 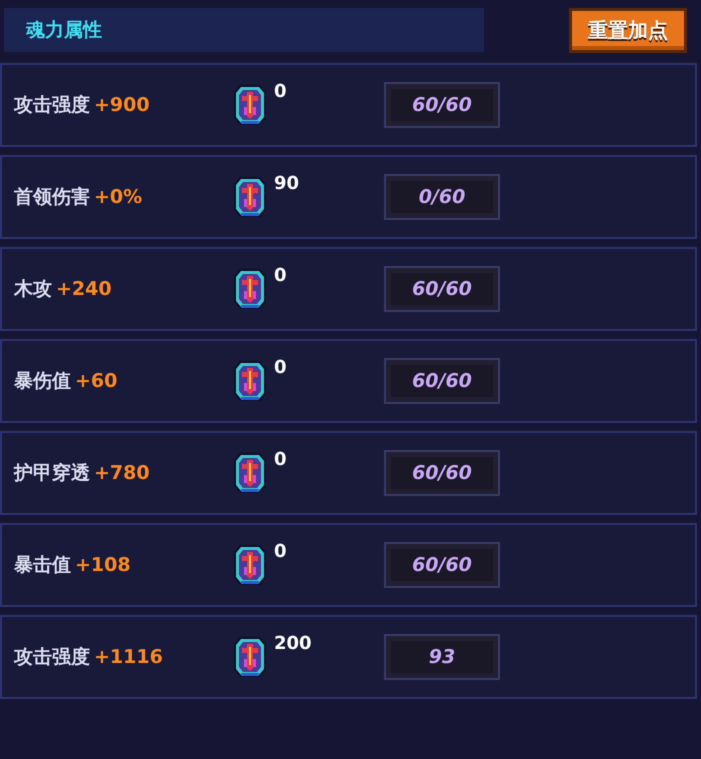 What do you see at coordinates (52, 473) in the screenshot?
I see `attribute-name: 护甲穿透` at bounding box center [52, 473].